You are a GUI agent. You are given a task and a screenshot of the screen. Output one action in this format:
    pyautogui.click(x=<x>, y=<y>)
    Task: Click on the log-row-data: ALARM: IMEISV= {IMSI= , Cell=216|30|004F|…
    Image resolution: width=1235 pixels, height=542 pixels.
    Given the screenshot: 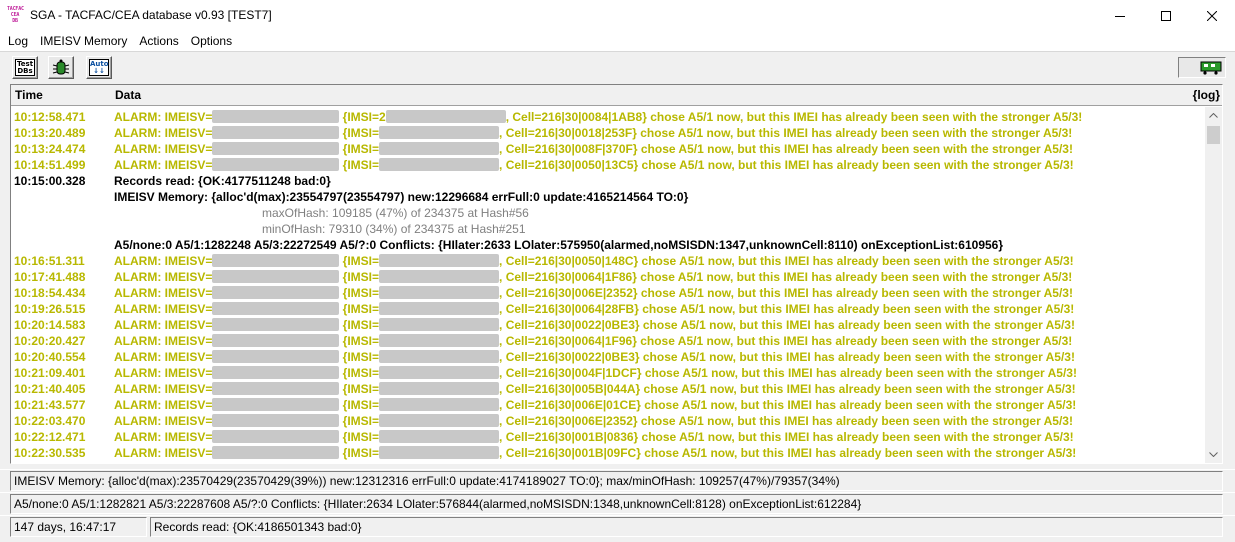 What is the action you would take?
    pyautogui.click(x=595, y=373)
    